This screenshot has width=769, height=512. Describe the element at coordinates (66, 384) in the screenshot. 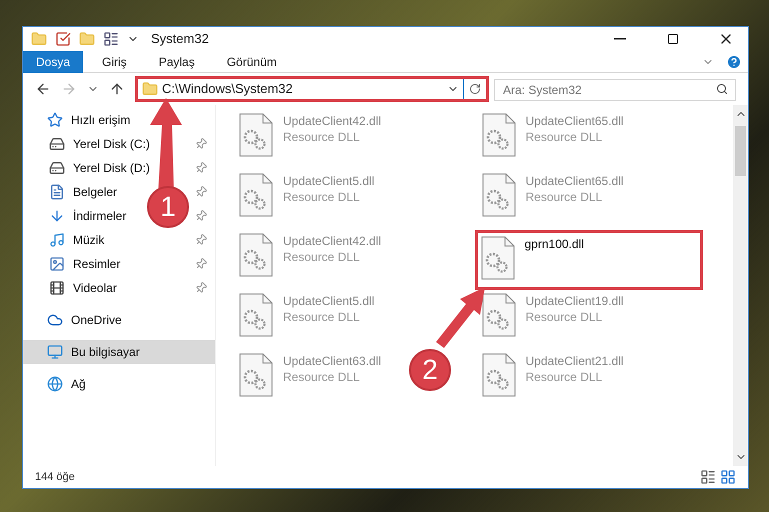

I see `sidebar-item: Ağ` at that location.